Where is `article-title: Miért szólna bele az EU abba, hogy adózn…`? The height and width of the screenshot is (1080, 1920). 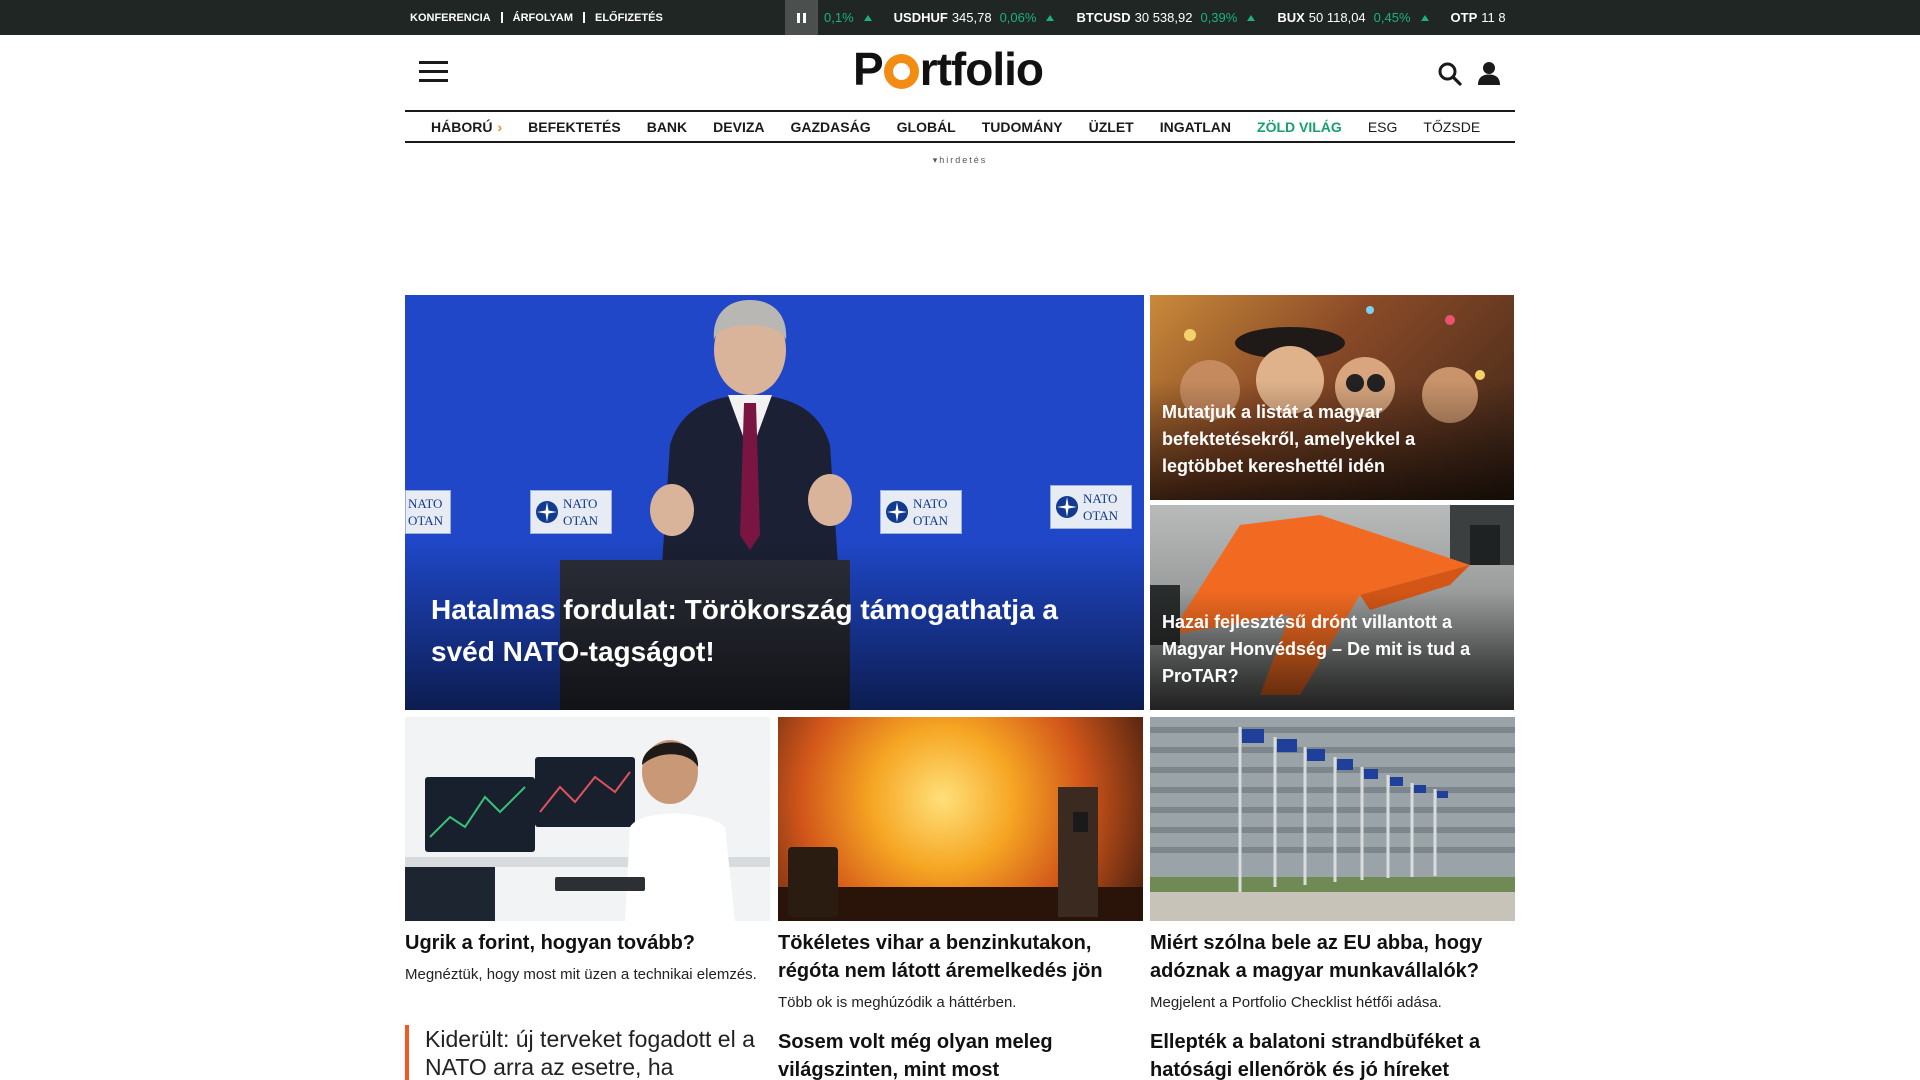 article-title: Miért szólna bele az EU abba, hogy adózn… is located at coordinates (1332, 957).